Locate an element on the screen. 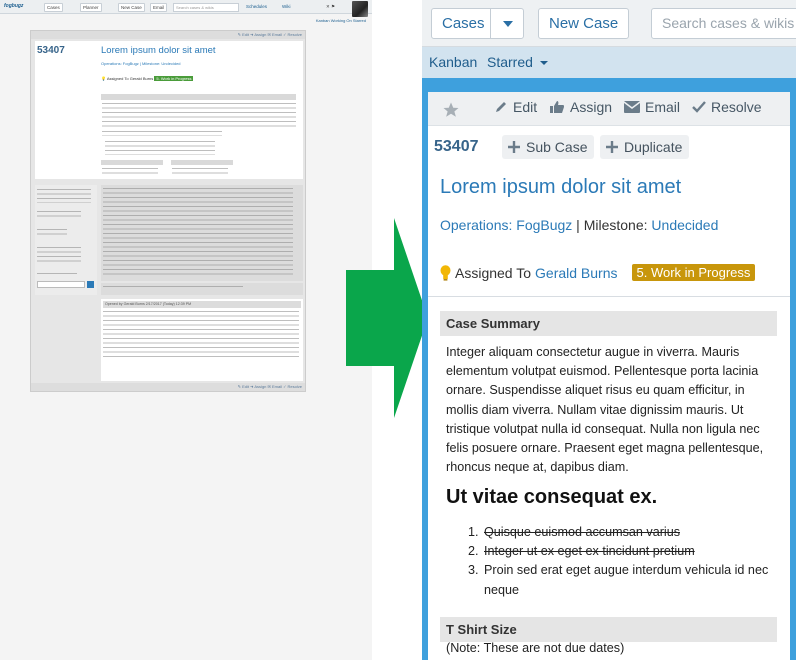  top-toolbar: Cases New Case Search cases & wikis is located at coordinates (609, 23).